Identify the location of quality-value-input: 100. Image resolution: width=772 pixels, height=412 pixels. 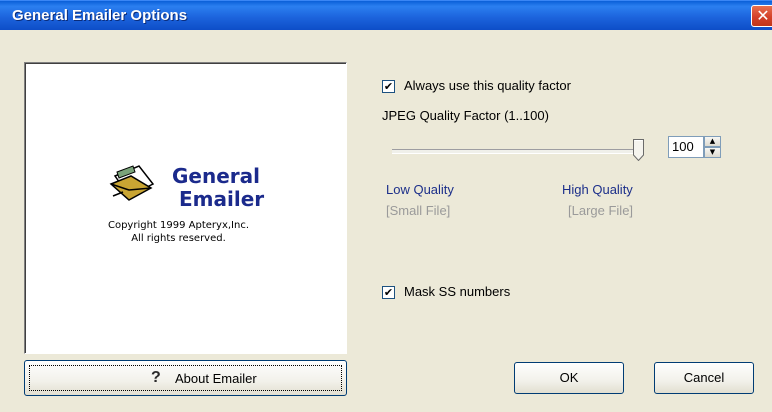
(686, 147).